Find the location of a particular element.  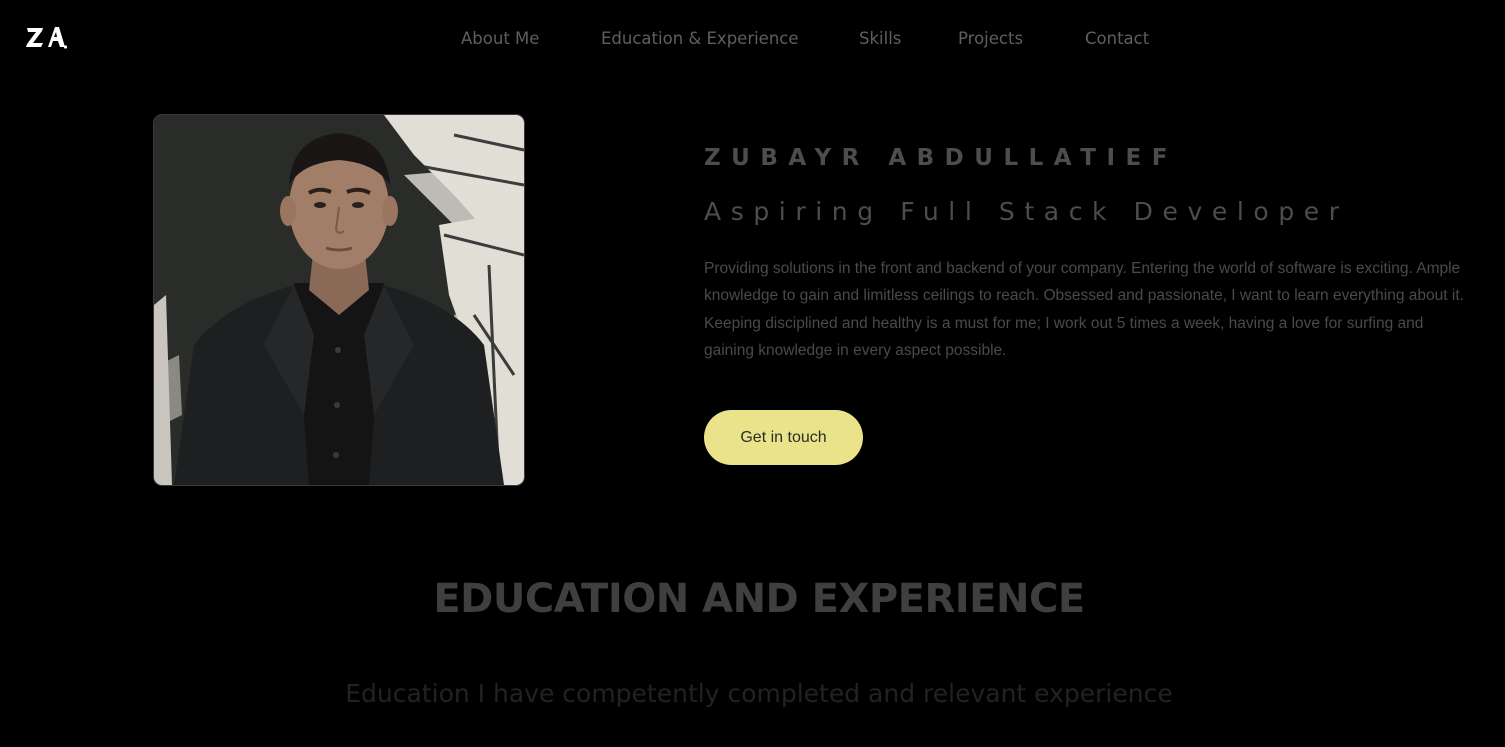

nav-link-skills: Skills is located at coordinates (880, 38).